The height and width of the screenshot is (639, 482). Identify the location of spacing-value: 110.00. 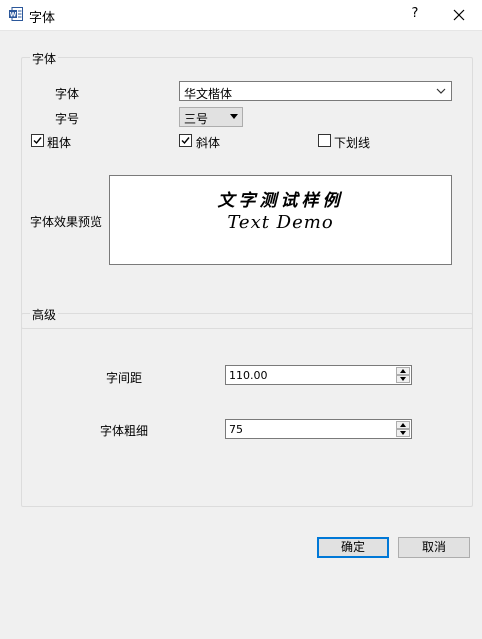
(248, 375).